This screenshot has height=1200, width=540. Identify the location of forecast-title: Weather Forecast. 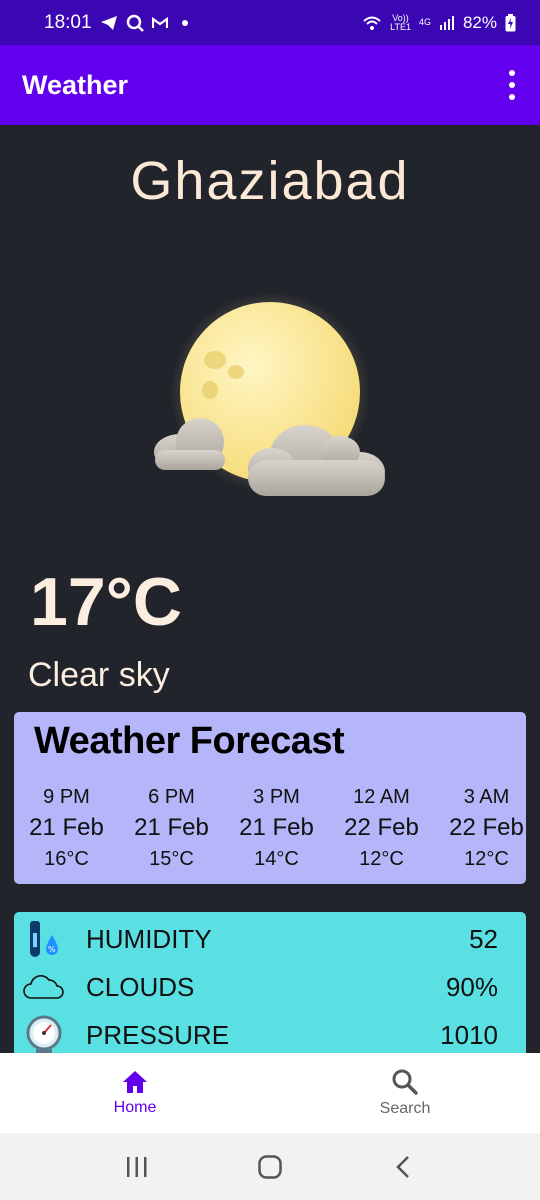
(189, 741).